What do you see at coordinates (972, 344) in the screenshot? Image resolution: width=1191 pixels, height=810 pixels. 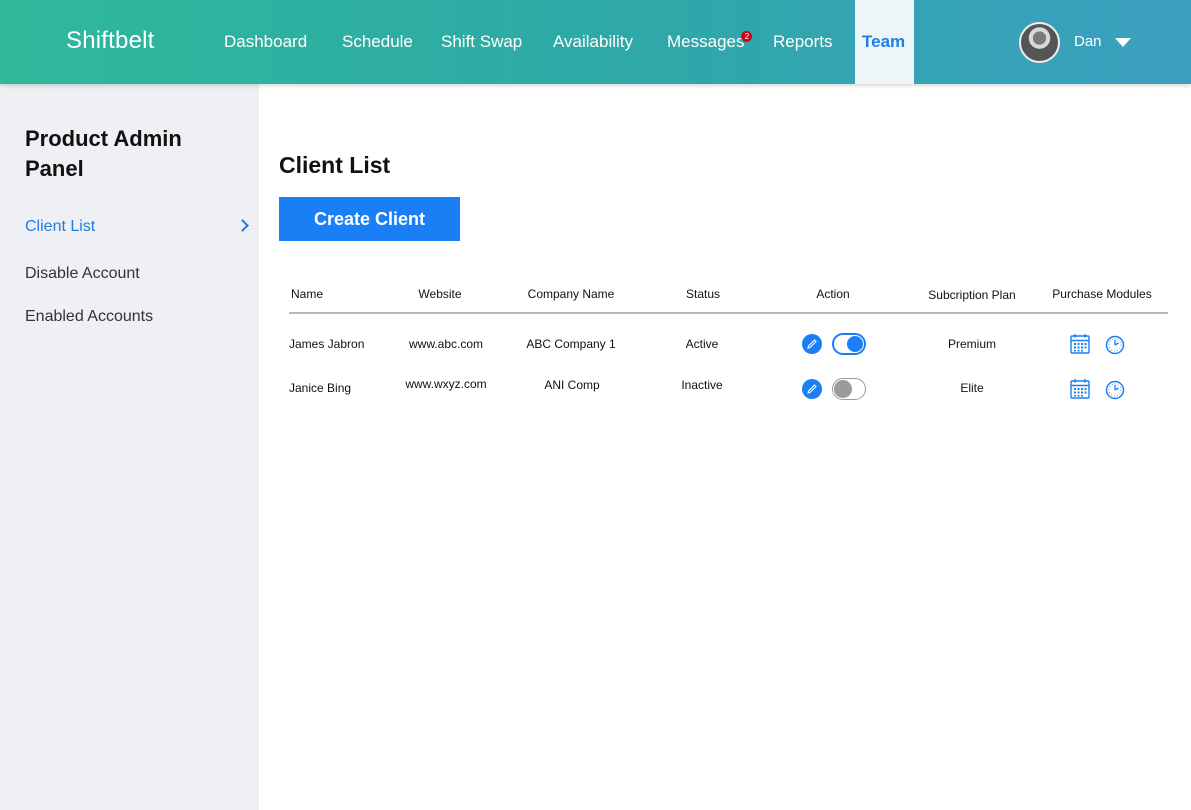 I see `cell-plan: Premium` at bounding box center [972, 344].